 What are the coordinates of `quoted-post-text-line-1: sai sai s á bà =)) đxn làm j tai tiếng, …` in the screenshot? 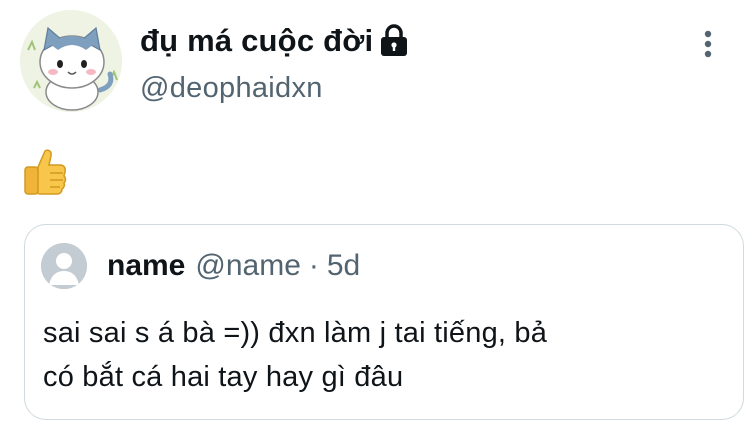 It's located at (295, 333).